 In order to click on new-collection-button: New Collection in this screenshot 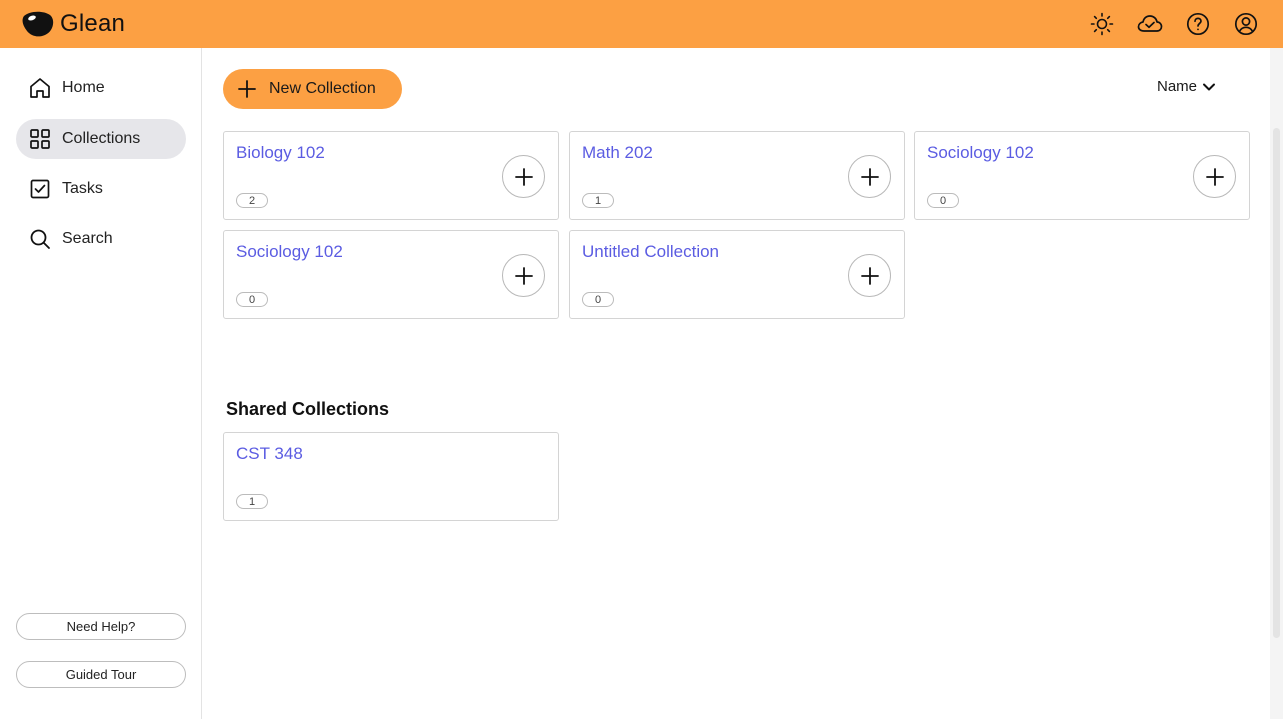, I will do `click(312, 89)`.